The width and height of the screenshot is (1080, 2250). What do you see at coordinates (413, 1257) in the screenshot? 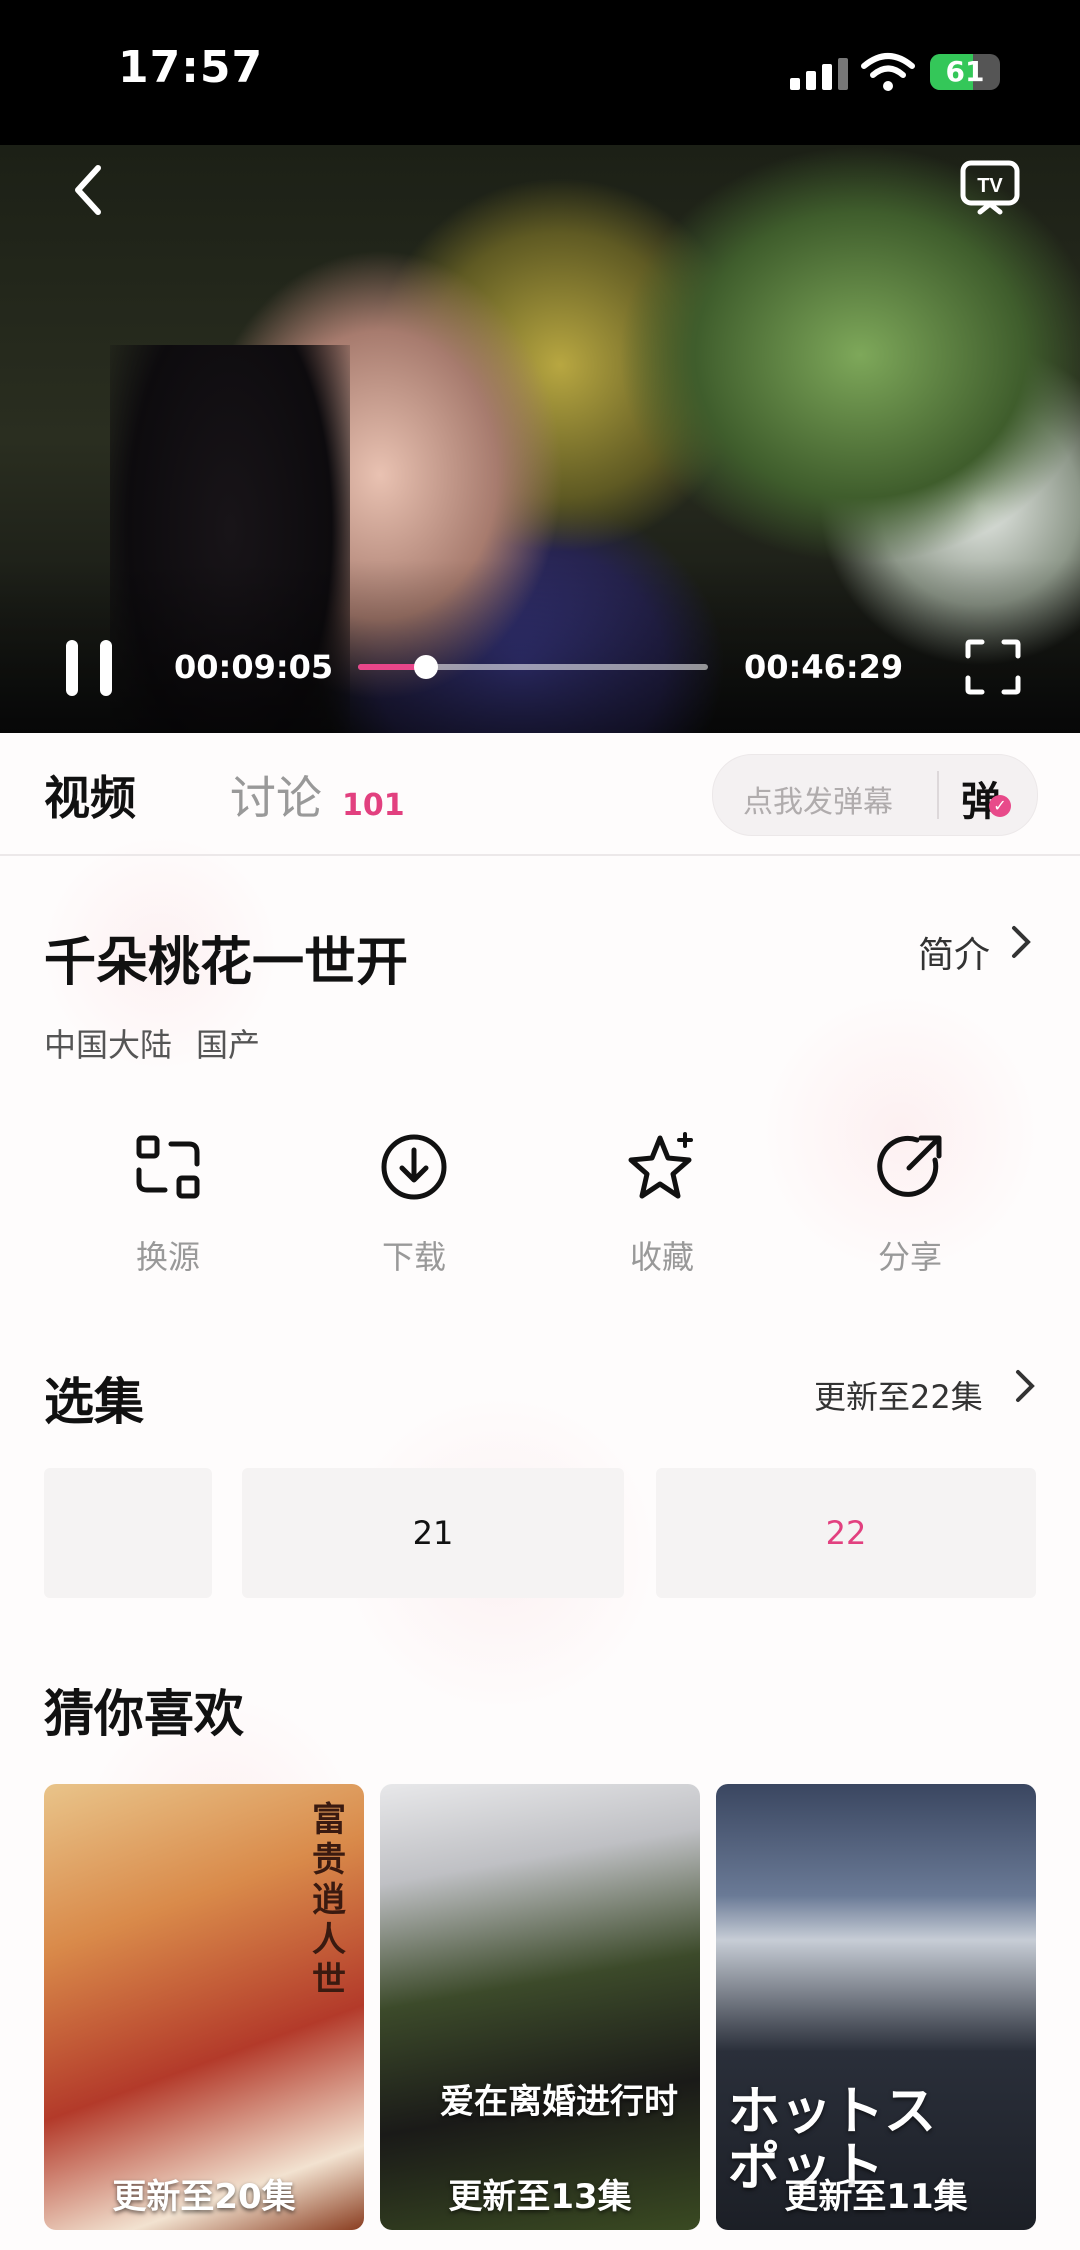
I see `download-label: 下载` at bounding box center [413, 1257].